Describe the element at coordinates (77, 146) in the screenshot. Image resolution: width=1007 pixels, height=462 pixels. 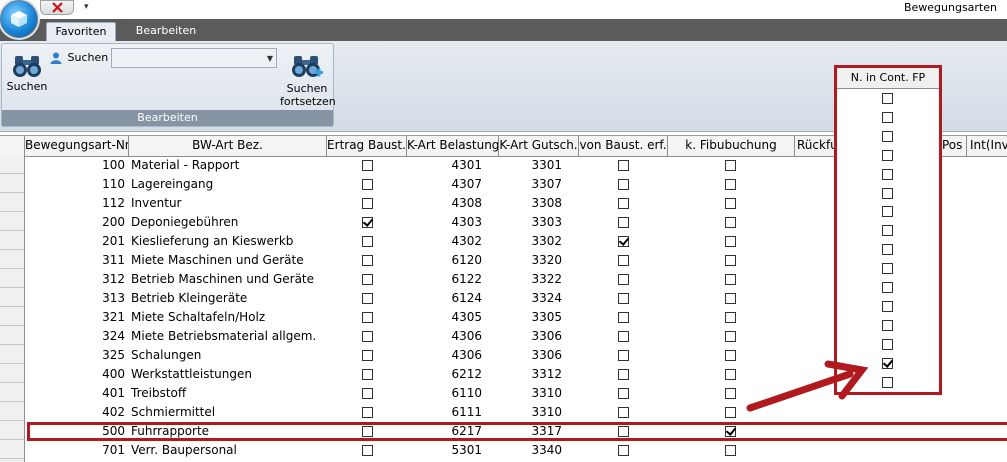
I see `column-header-bewegungsart-nr: Bewegungsart-Nr` at that location.